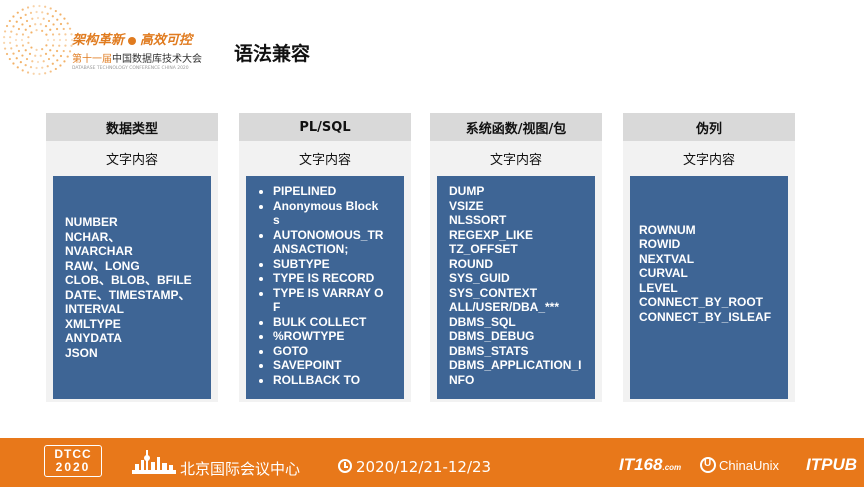 This screenshot has width=864, height=487. I want to click on list-item: DATE、TIMESTAMP、, so click(128, 294).